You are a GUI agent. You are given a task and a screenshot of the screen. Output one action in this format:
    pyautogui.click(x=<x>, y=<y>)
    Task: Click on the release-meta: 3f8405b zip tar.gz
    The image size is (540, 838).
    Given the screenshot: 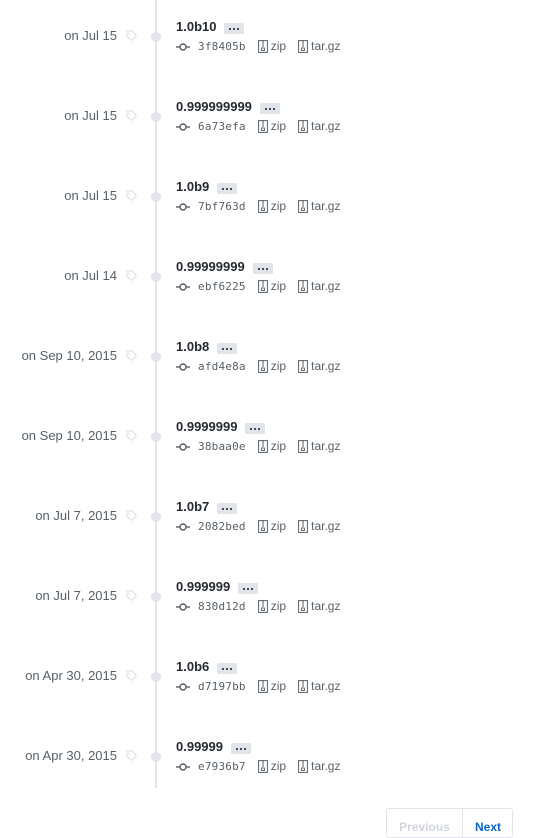 What is the action you would take?
    pyautogui.click(x=264, y=46)
    